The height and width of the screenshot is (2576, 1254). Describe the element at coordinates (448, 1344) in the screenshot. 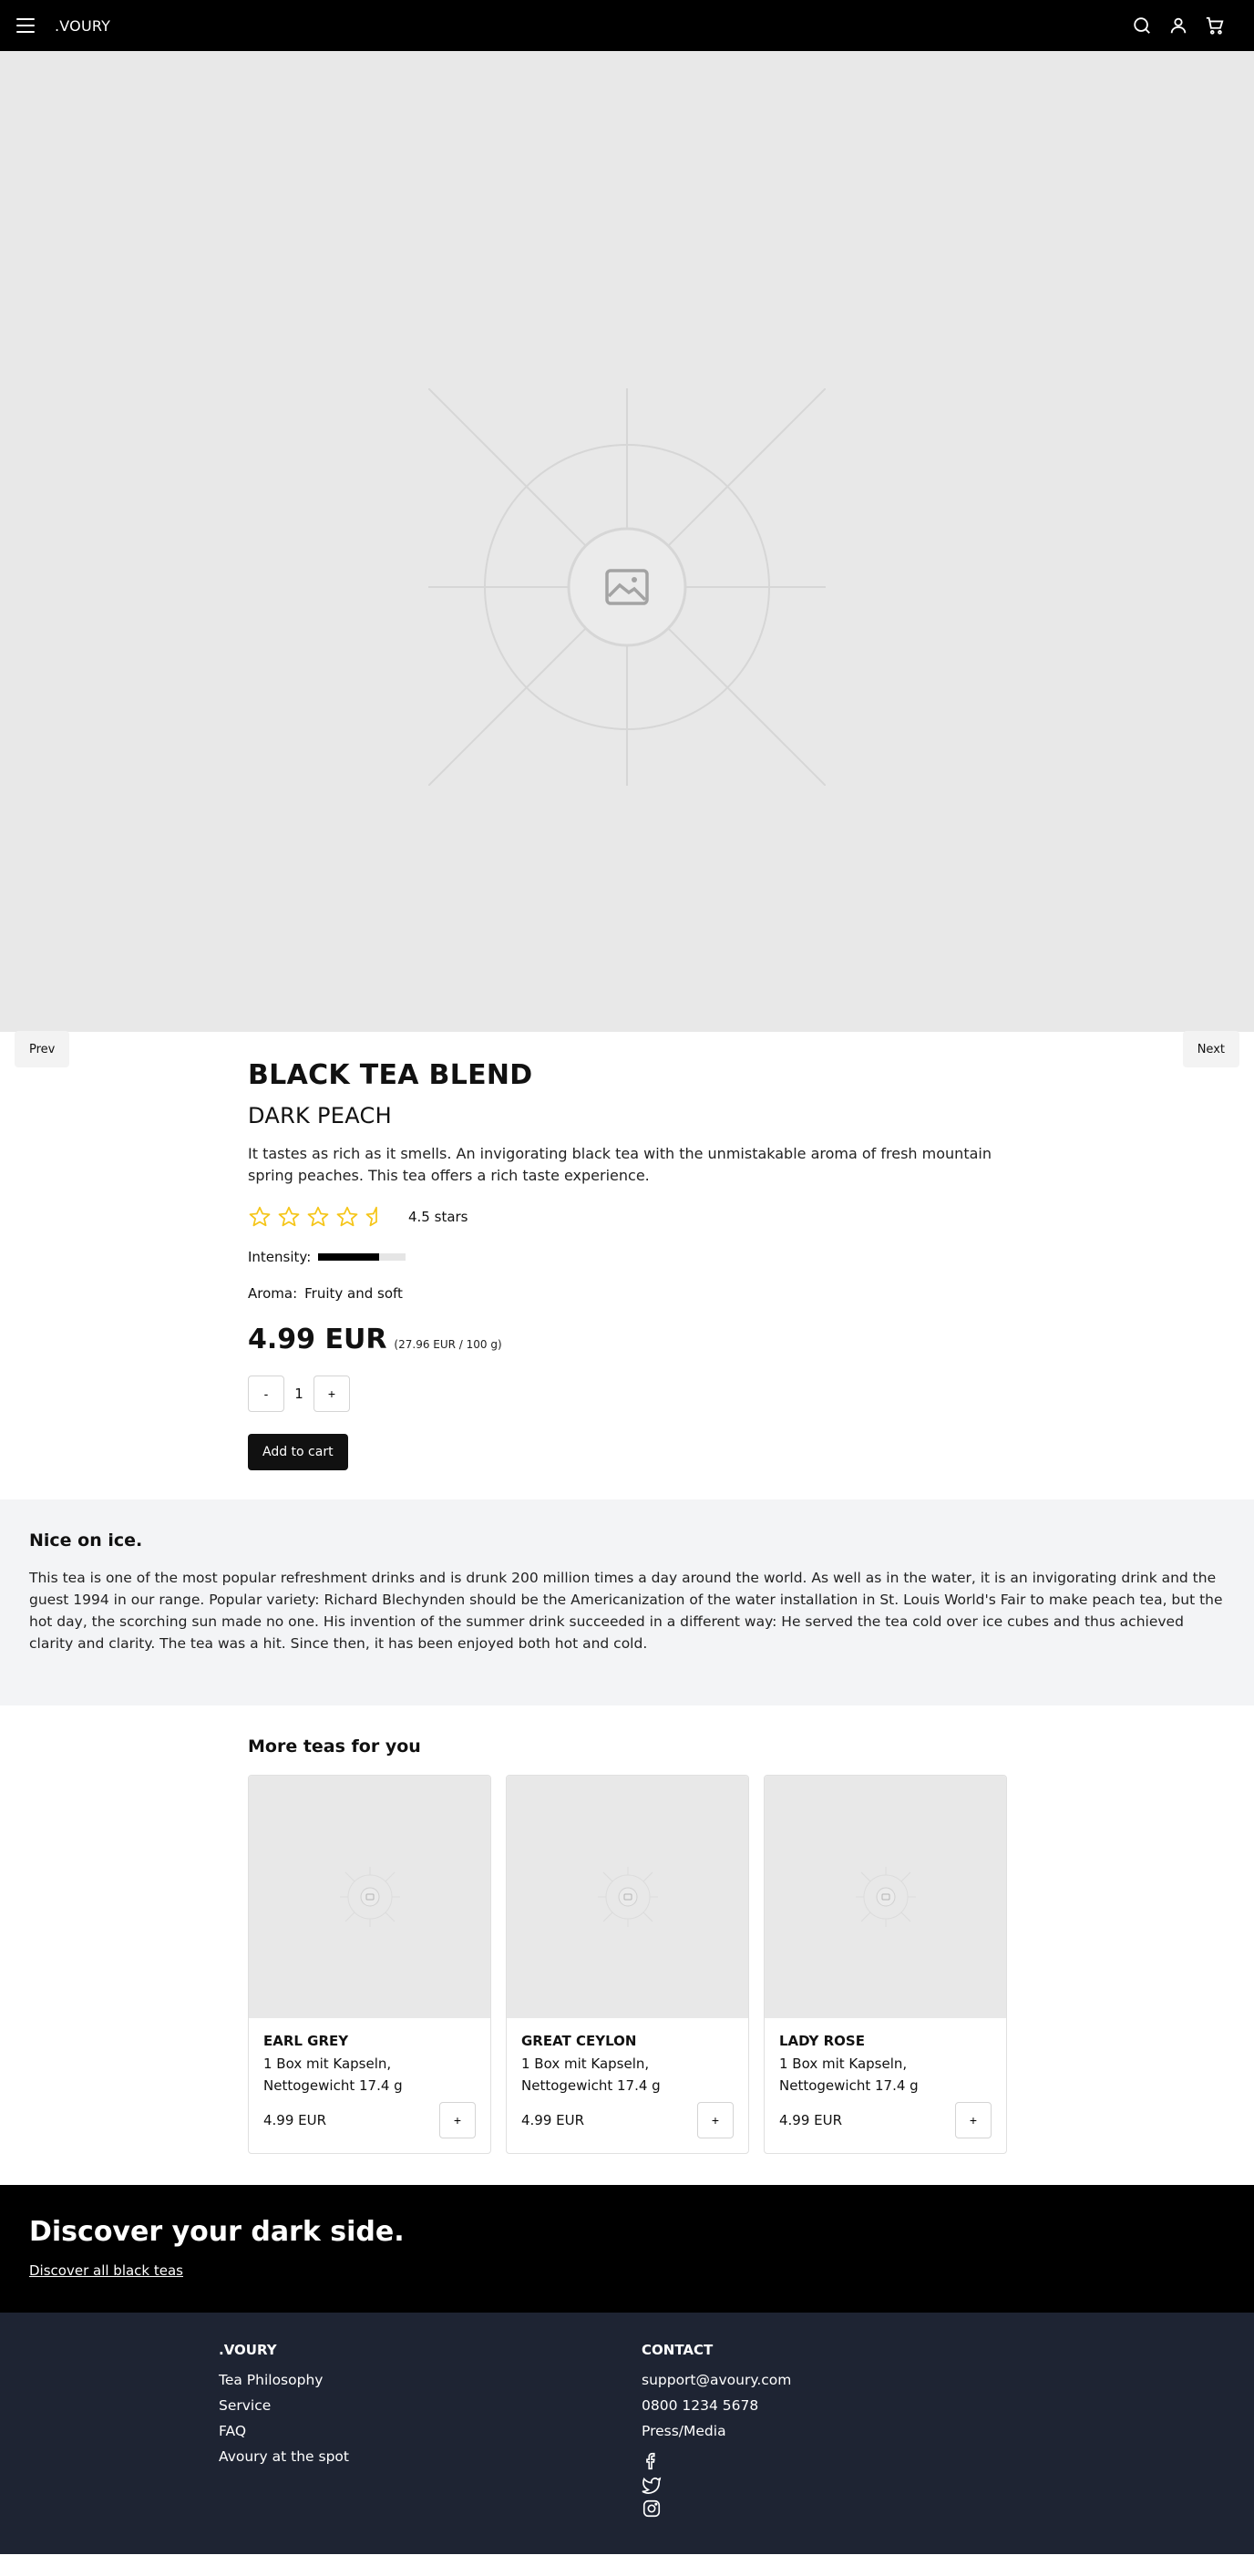

I see `unit-price: (27.96 EUR / 100 g)` at that location.